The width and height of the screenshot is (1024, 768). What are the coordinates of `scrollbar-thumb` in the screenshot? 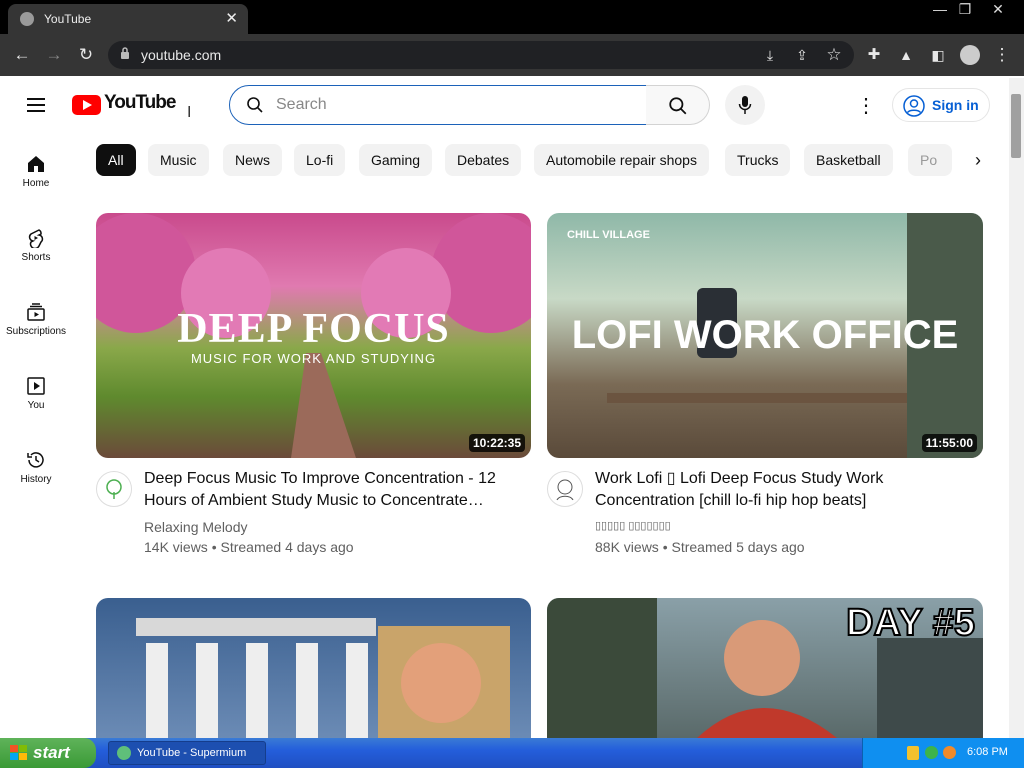 It's located at (1016, 126).